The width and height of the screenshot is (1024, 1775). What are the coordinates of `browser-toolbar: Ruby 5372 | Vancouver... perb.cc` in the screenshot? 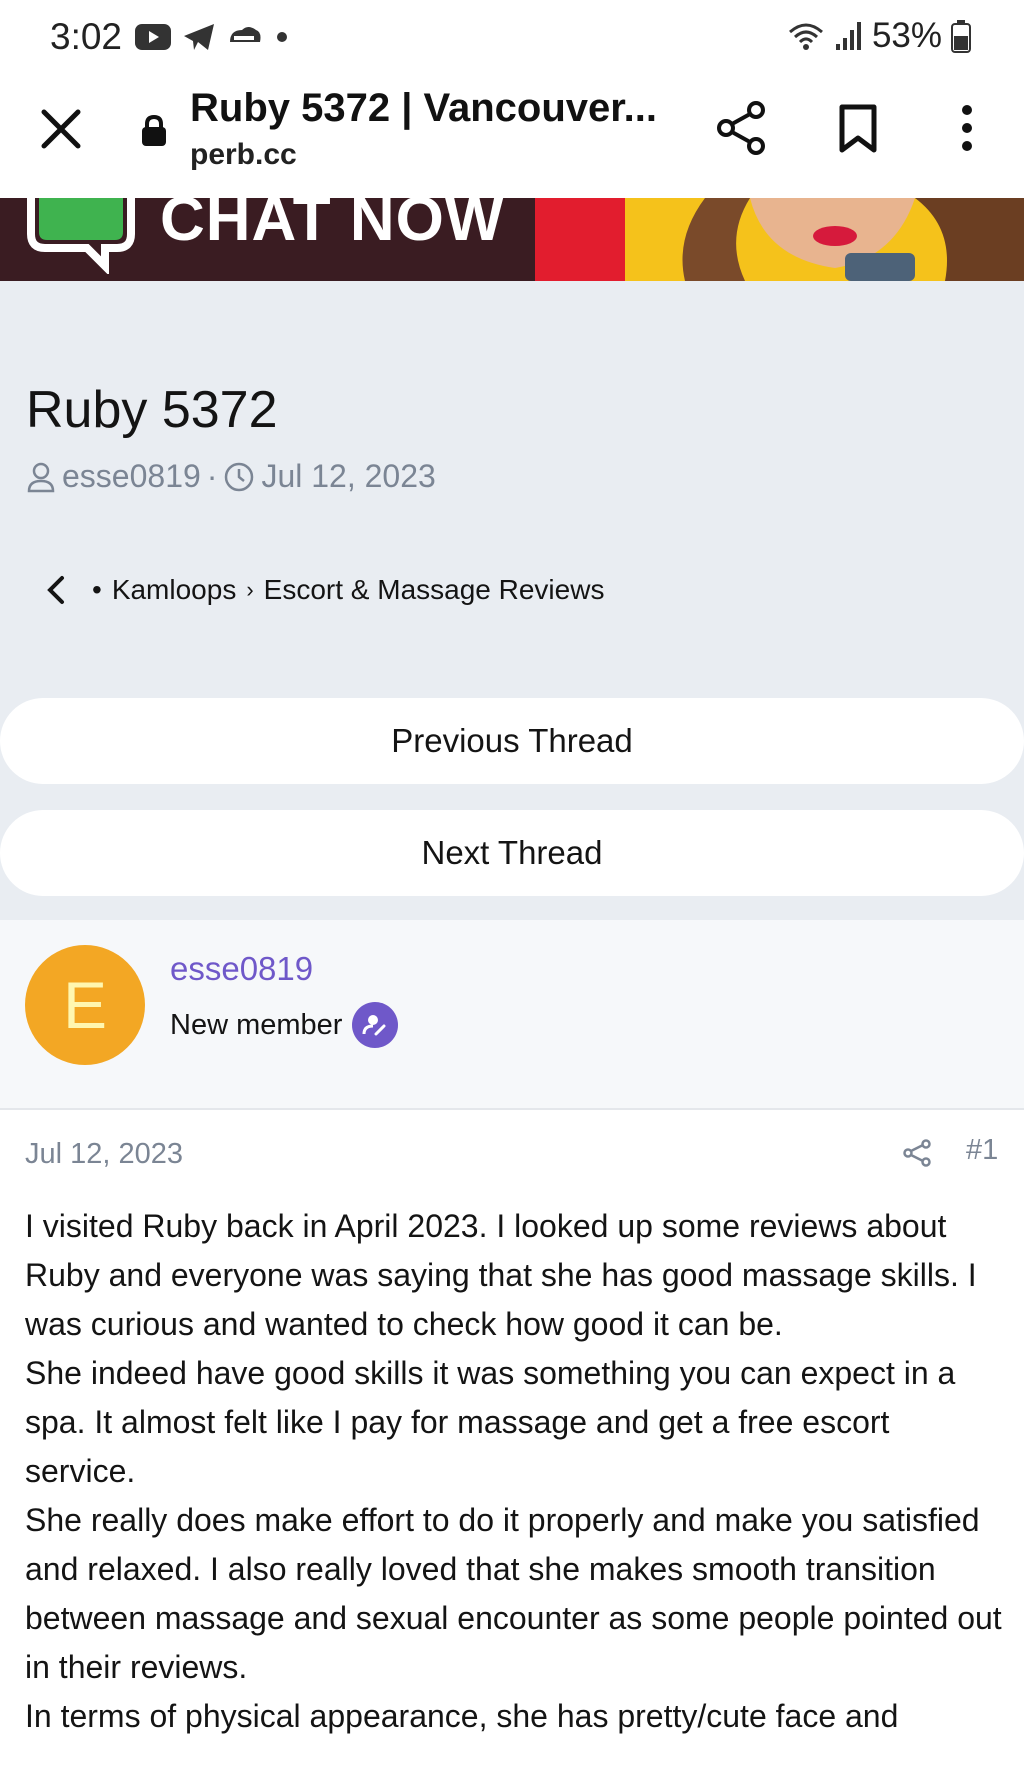 It's located at (512, 137).